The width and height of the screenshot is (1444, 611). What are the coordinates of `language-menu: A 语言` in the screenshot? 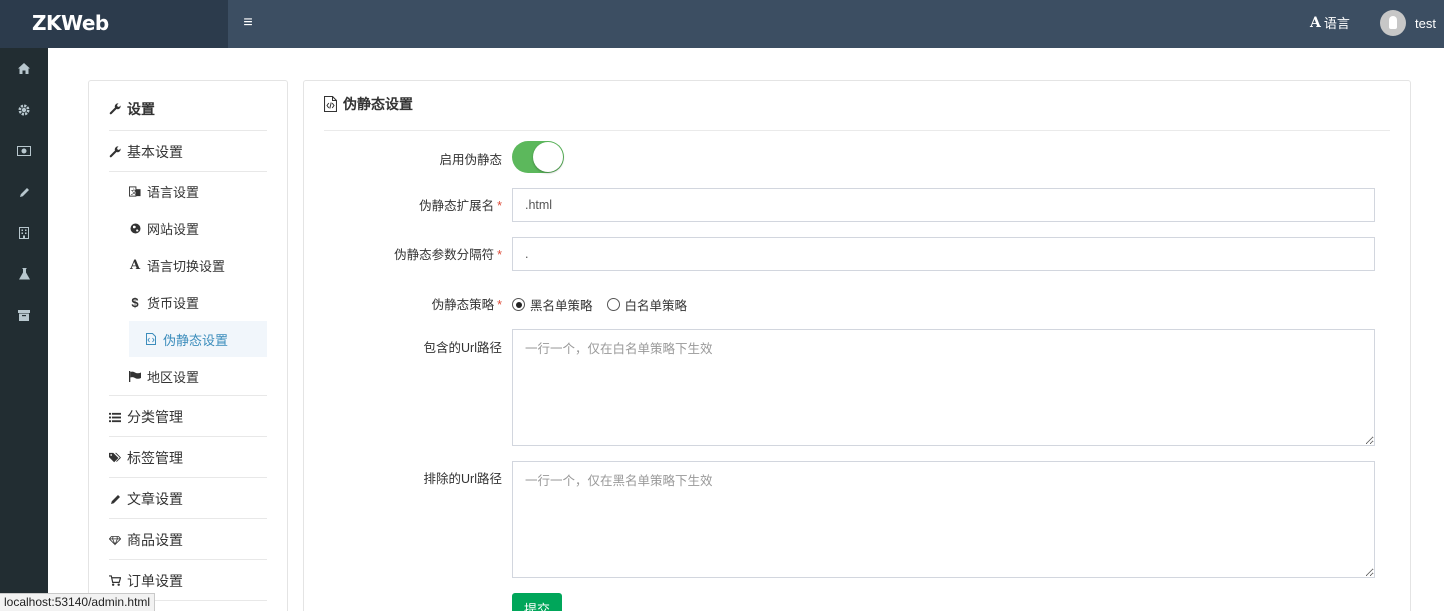 It's located at (1330, 22).